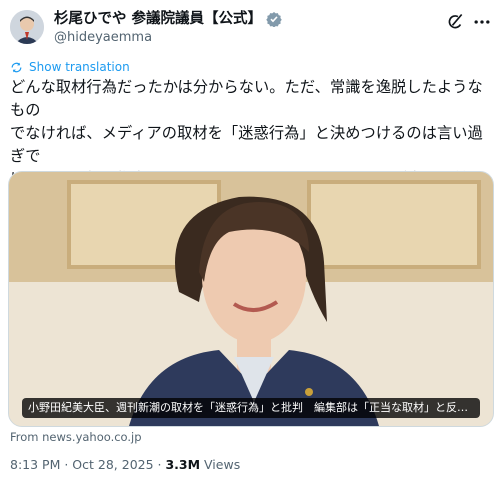 This screenshot has height=482, width=500. What do you see at coordinates (79, 67) in the screenshot?
I see `show-translation-label: Show translation` at bounding box center [79, 67].